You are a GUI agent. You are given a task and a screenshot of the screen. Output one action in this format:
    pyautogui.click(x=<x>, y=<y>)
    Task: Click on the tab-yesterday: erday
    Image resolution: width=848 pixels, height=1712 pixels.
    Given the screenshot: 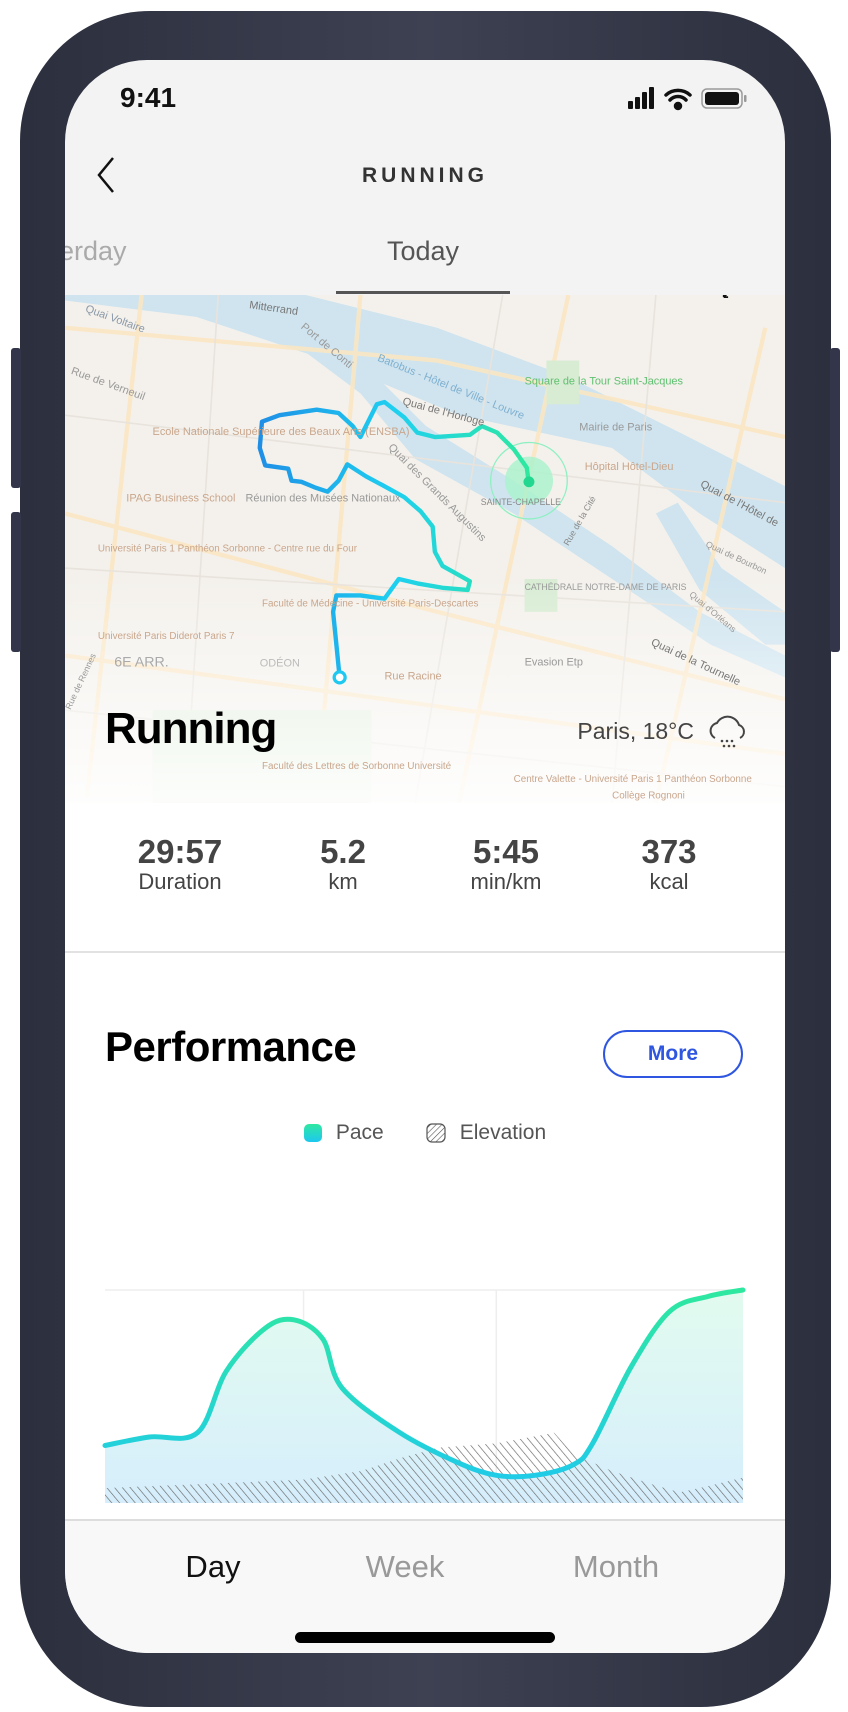 What is the action you would take?
    pyautogui.click(x=96, y=251)
    